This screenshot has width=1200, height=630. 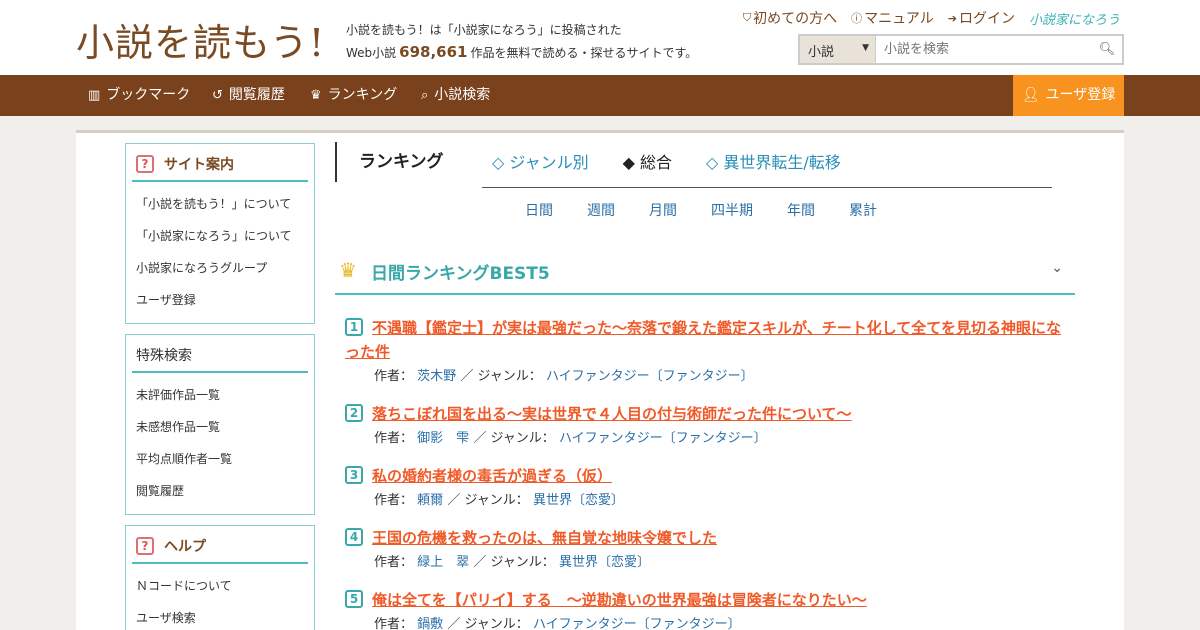 What do you see at coordinates (430, 623) in the screenshot?
I see `author-link: 鍋敷` at bounding box center [430, 623].